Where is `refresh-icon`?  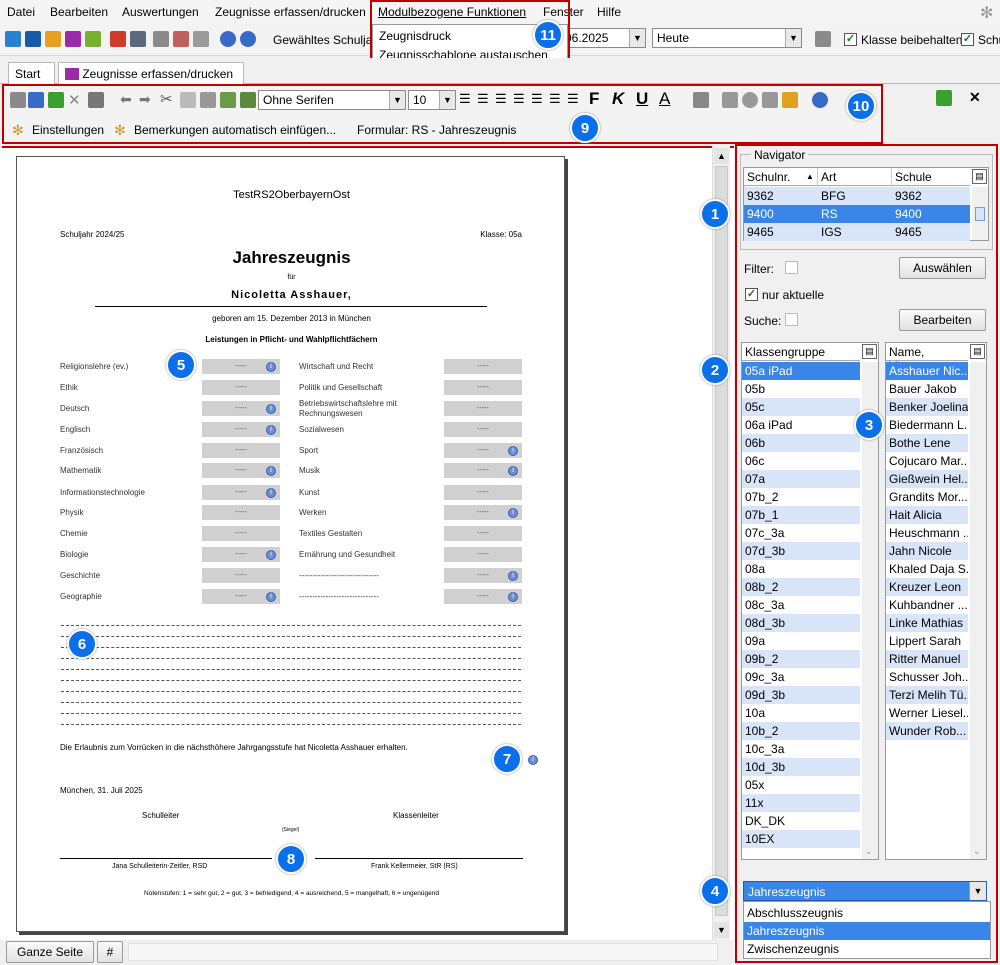 refresh-icon is located at coordinates (944, 98).